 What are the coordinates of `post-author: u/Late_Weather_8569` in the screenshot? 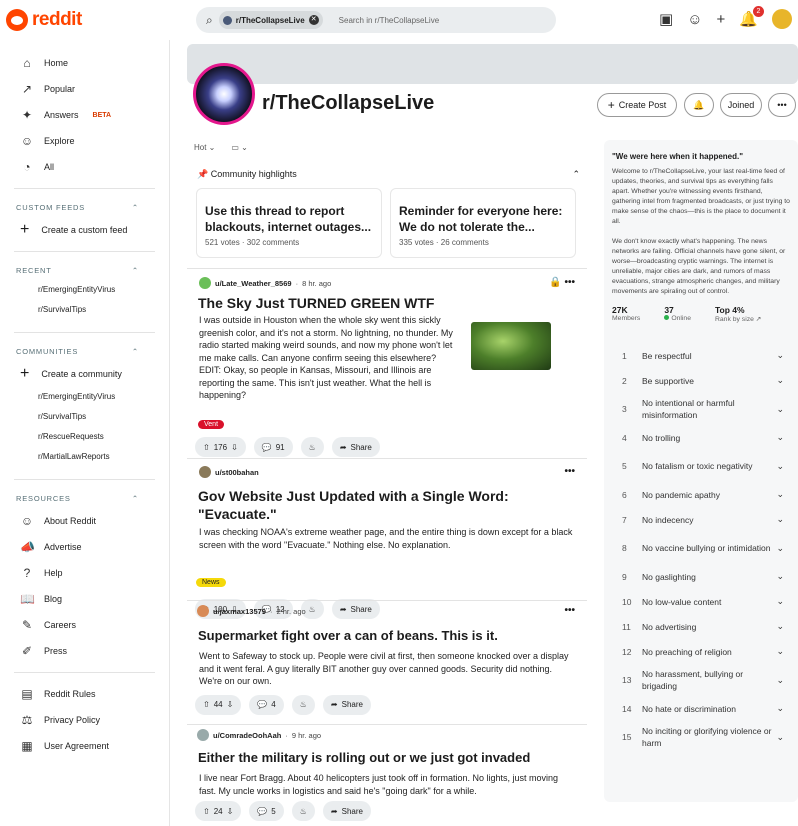 It's located at (253, 283).